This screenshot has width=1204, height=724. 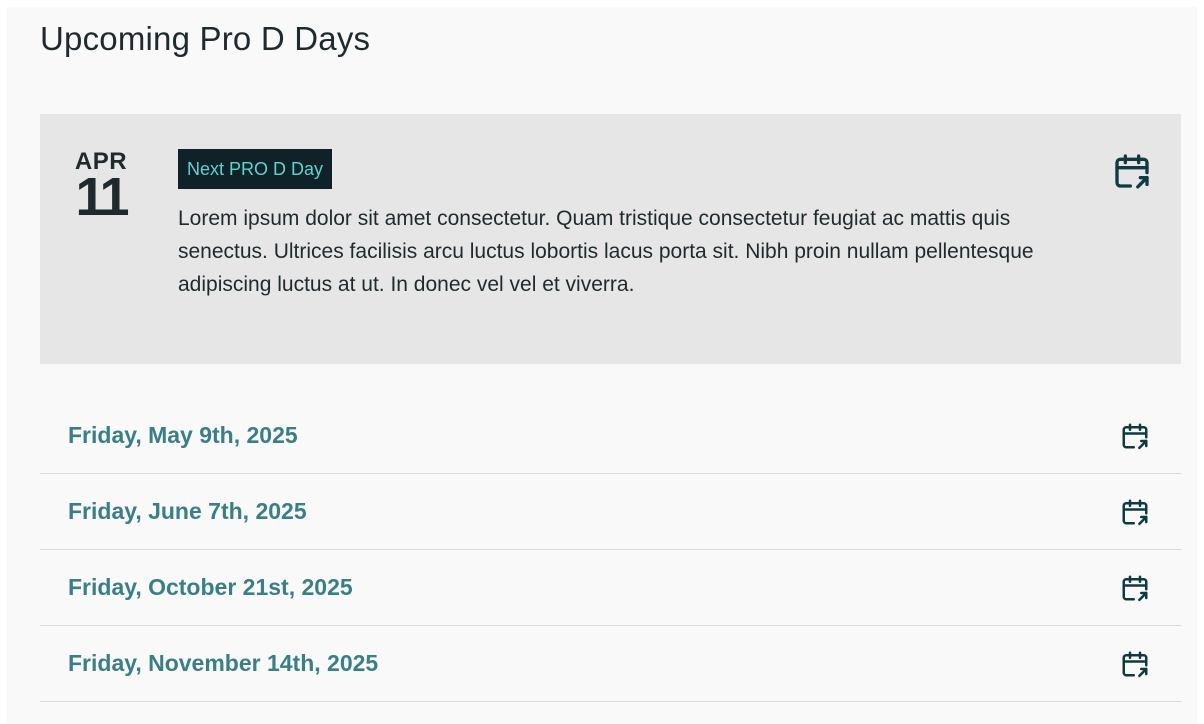 What do you see at coordinates (610, 436) in the screenshot?
I see `event-row: Friday, May 9th, 2025` at bounding box center [610, 436].